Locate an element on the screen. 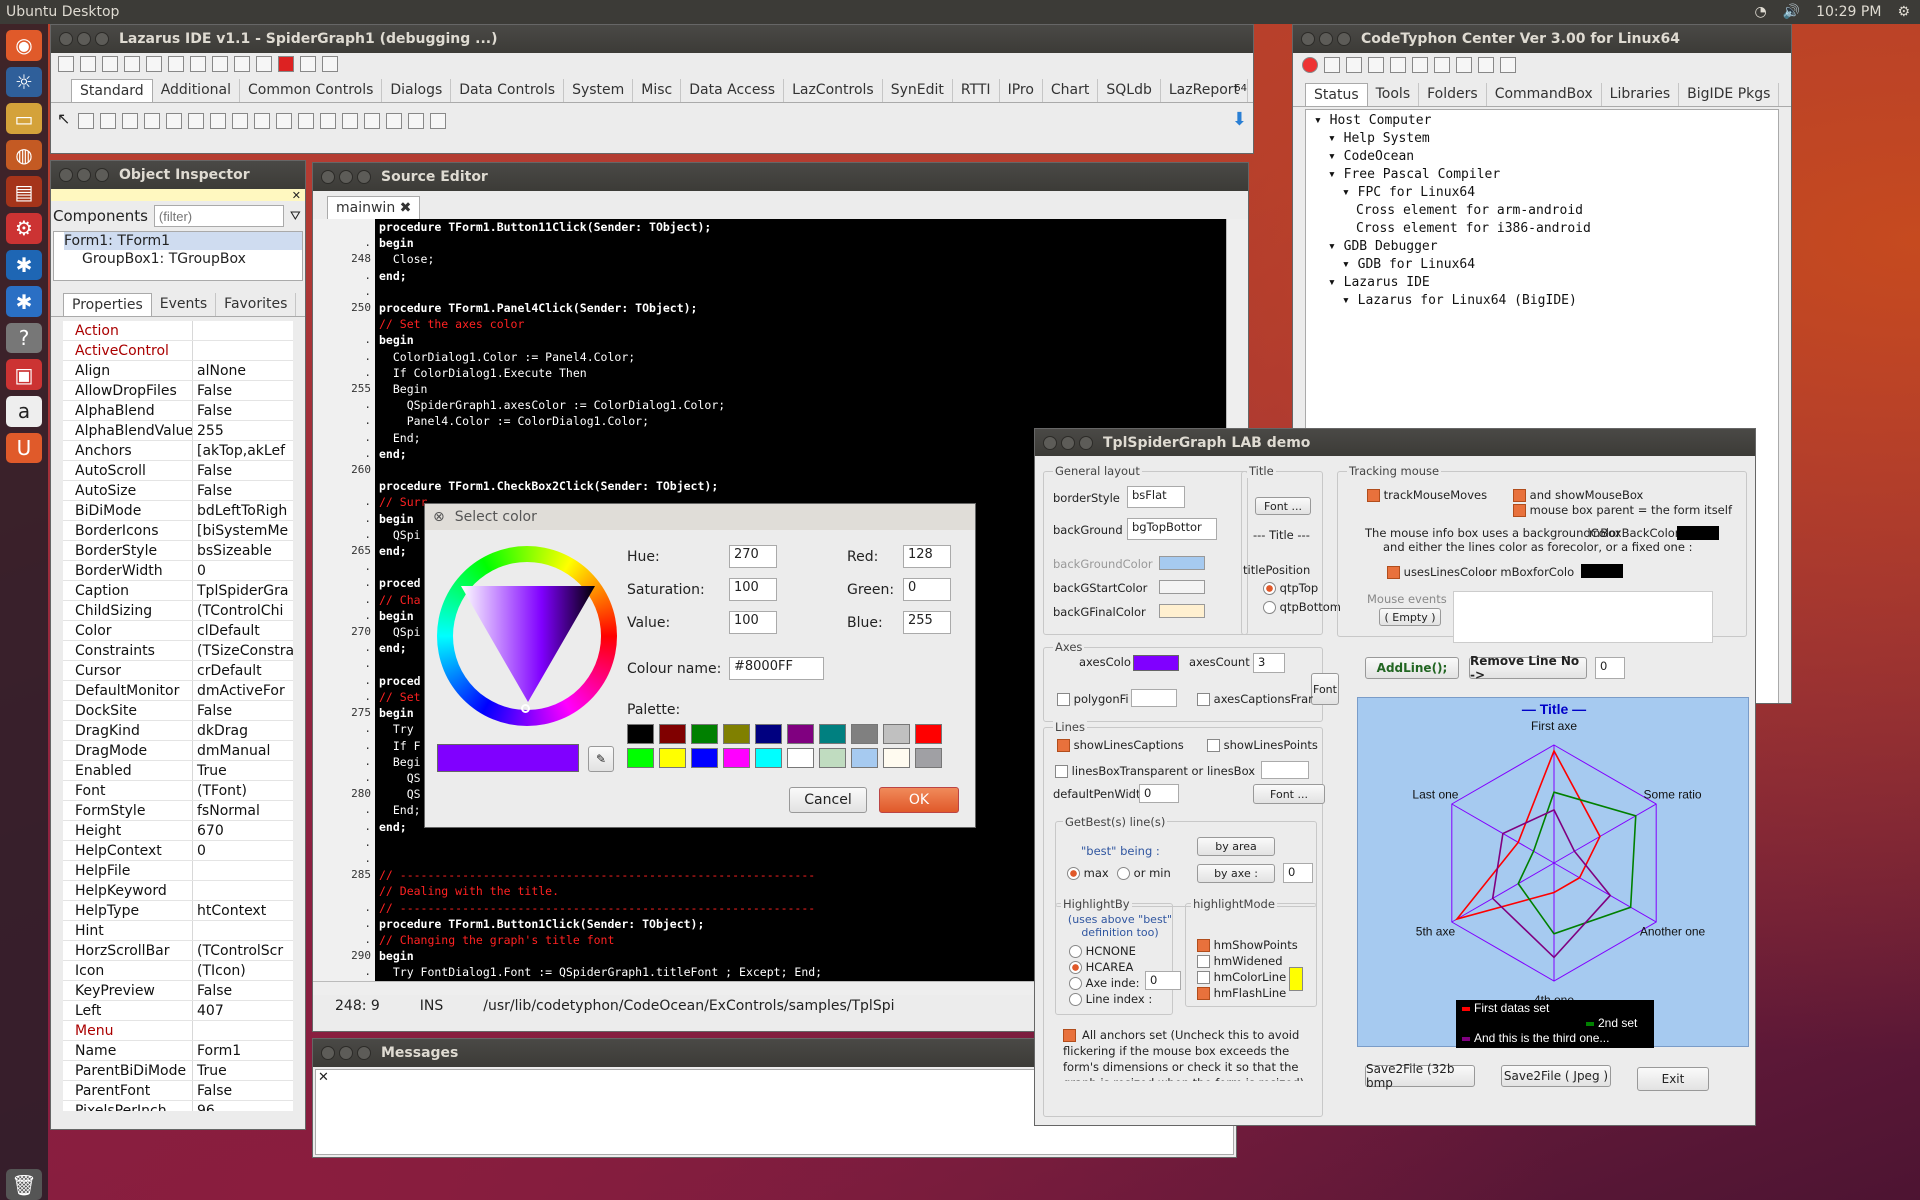 This screenshot has height=1200, width=1920. value-input: 100 is located at coordinates (753, 622).